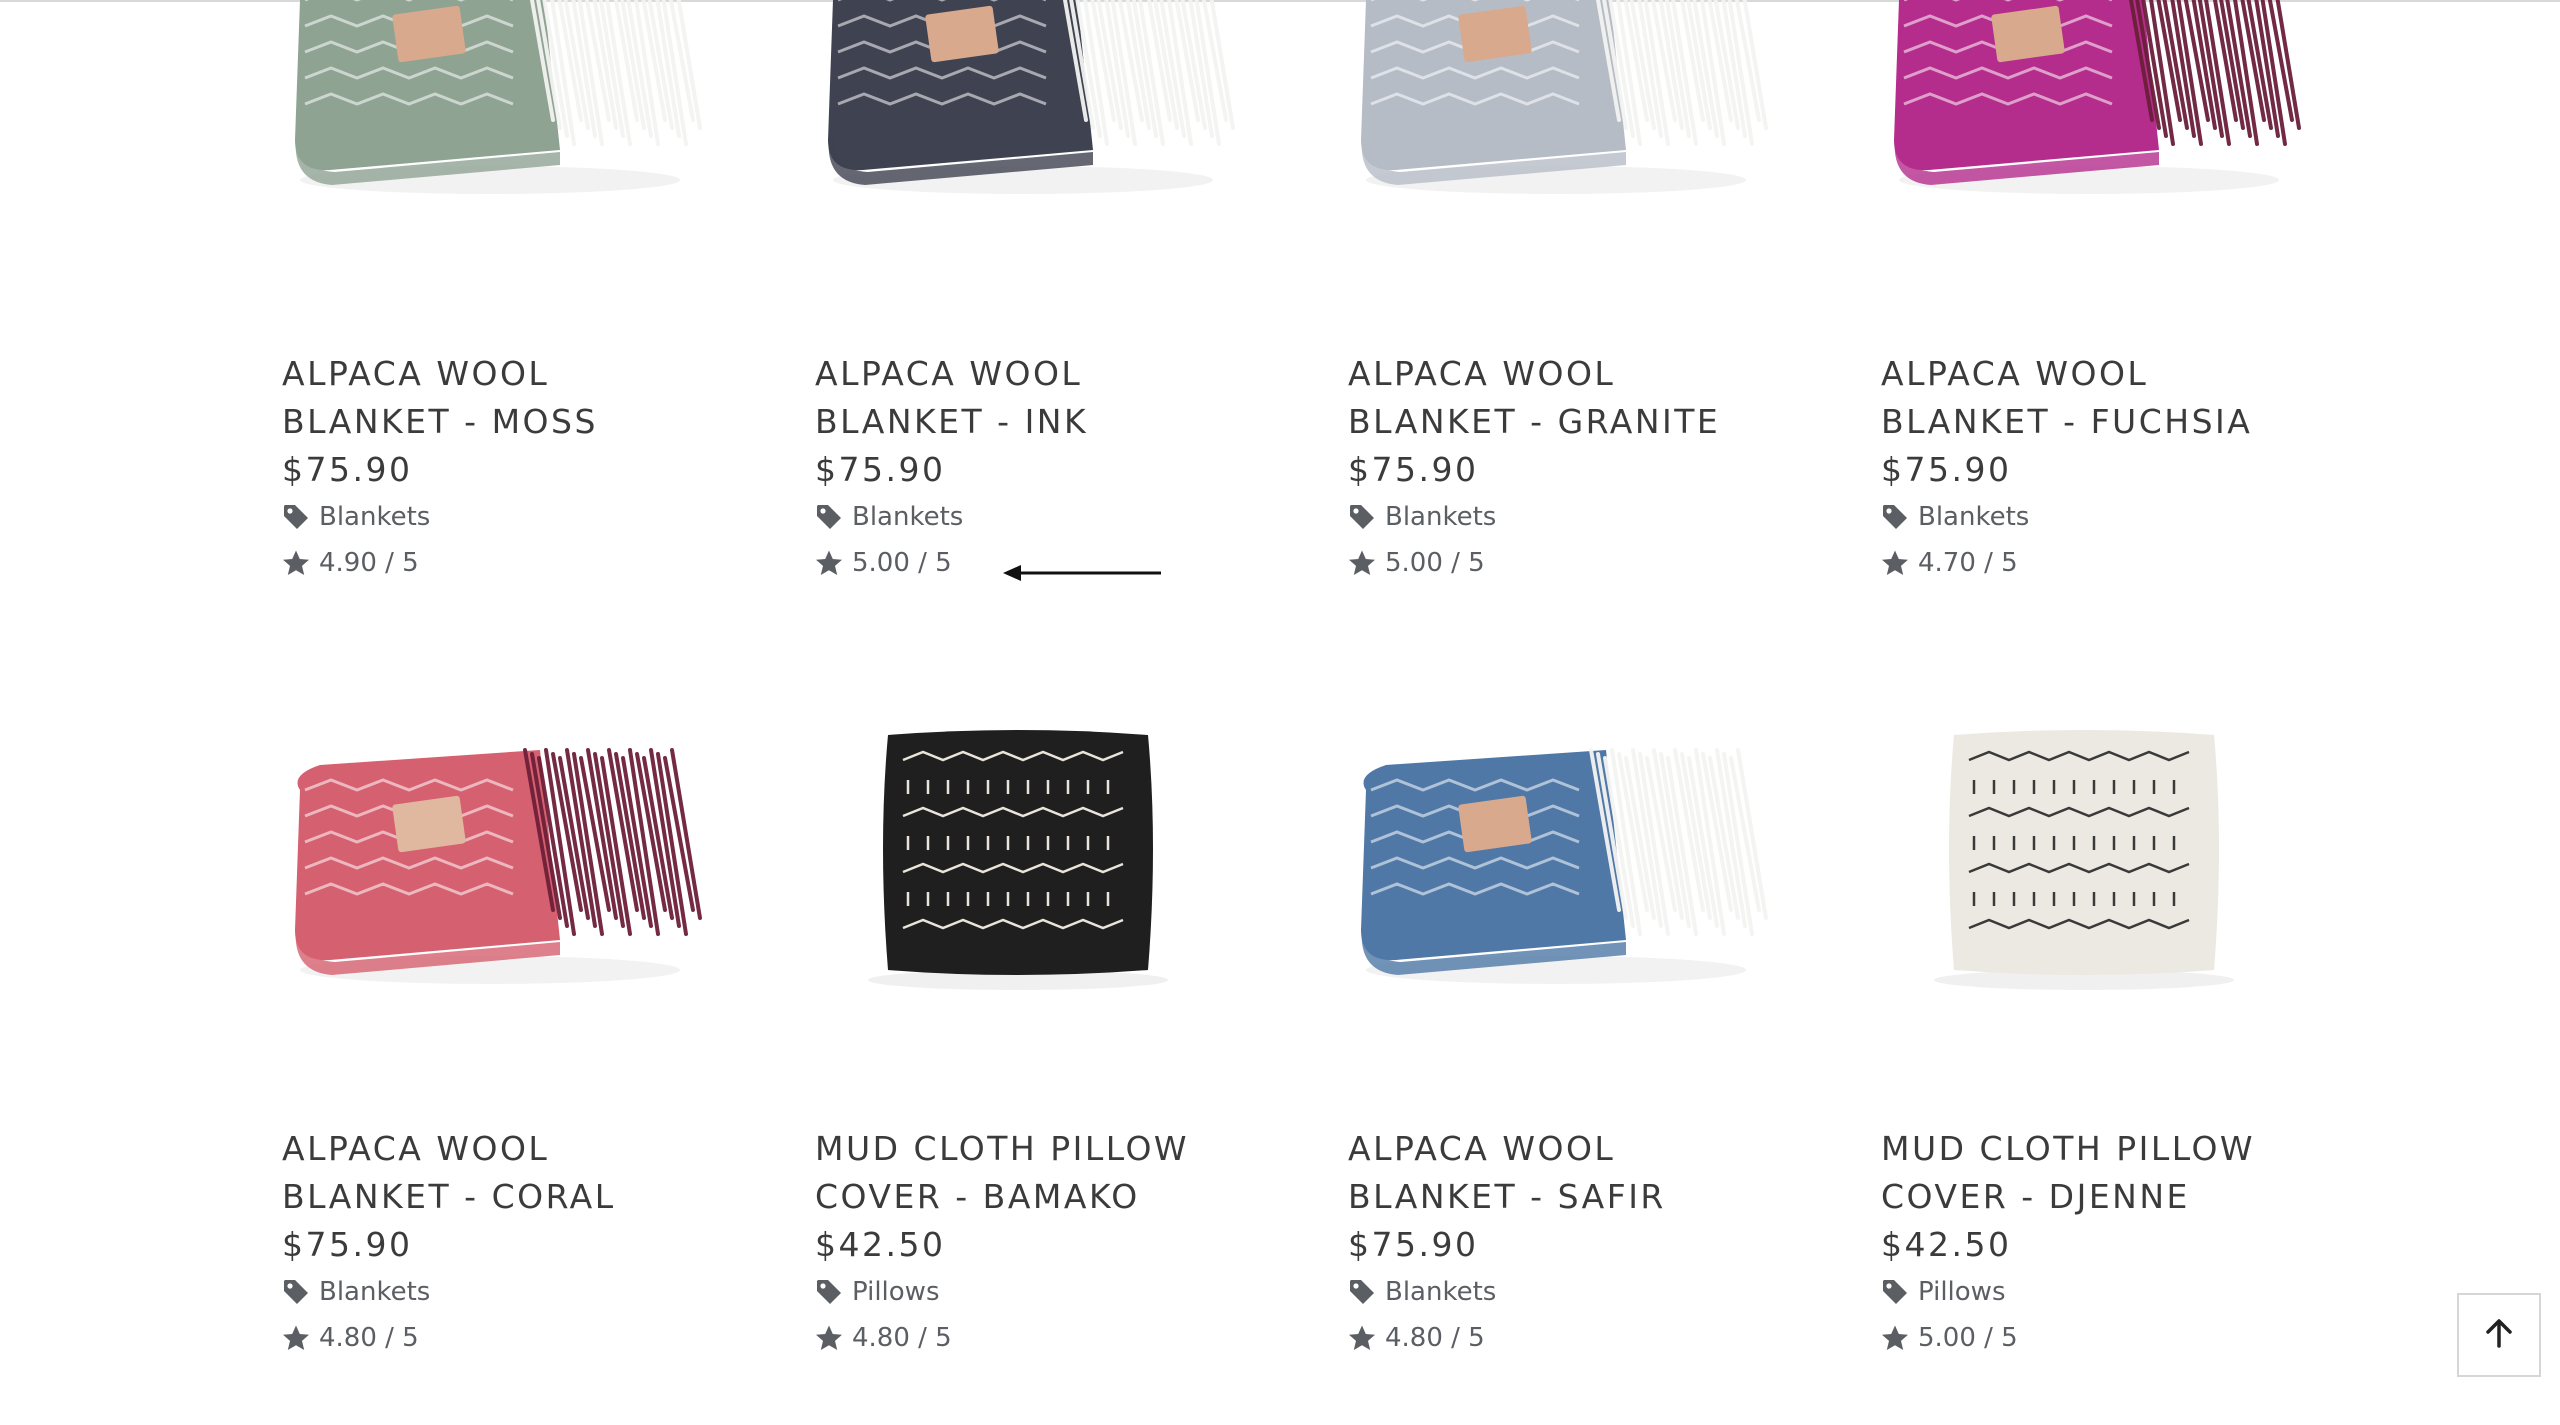  I want to click on arrow-left-icon, so click(1083, 573).